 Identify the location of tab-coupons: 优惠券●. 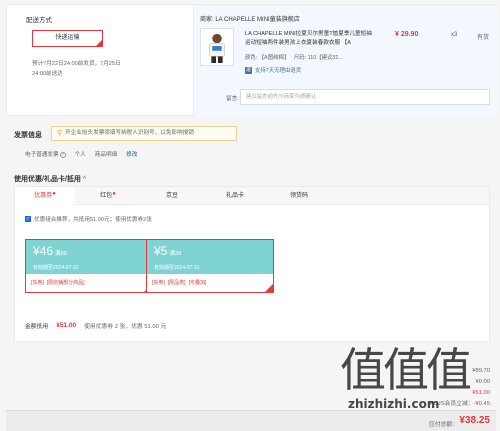
(45, 196).